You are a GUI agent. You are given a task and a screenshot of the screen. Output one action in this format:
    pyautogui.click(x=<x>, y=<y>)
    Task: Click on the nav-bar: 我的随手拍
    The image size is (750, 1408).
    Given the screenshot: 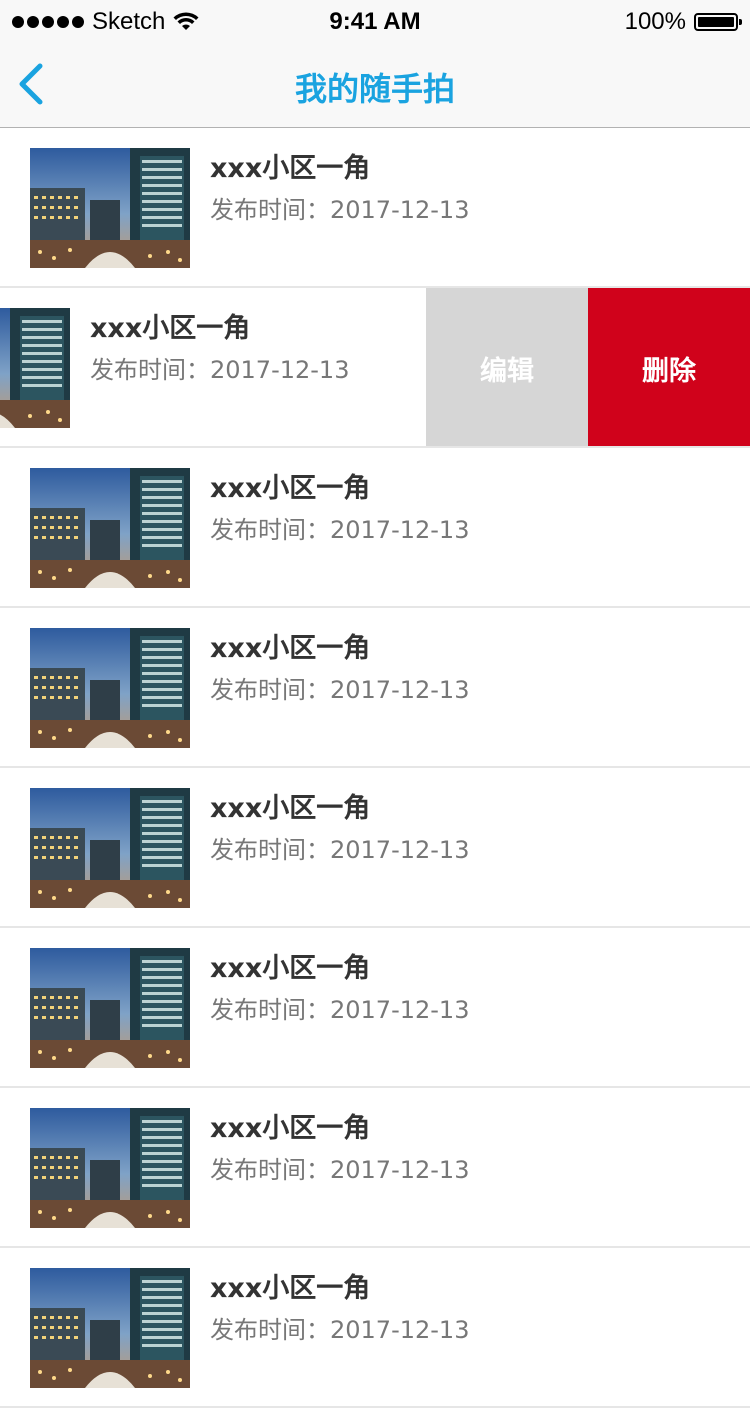 What is the action you would take?
    pyautogui.click(x=375, y=84)
    